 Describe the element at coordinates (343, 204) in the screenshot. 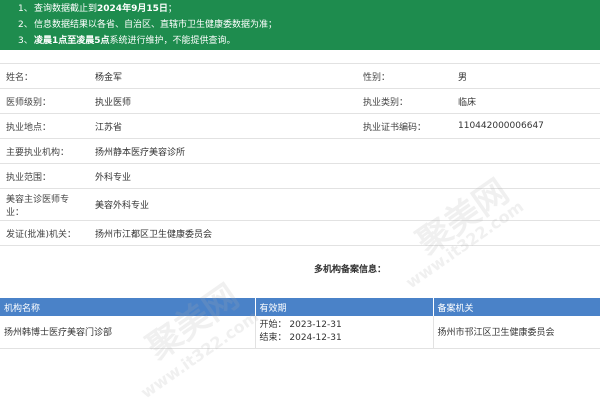

I see `cosmetic-value: 美容外科专业` at that location.